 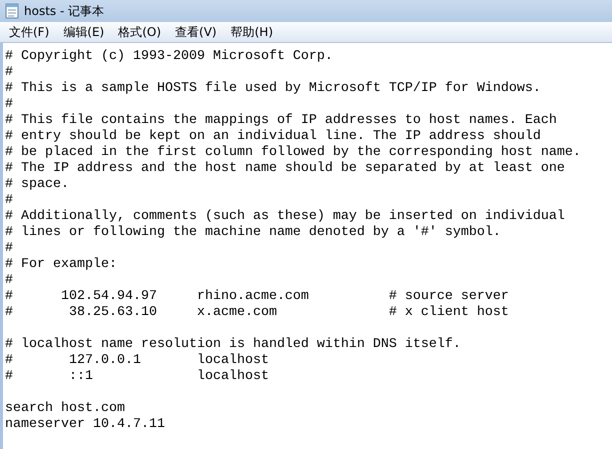 What do you see at coordinates (252, 32) in the screenshot?
I see `menu-item: 帮助(H)` at bounding box center [252, 32].